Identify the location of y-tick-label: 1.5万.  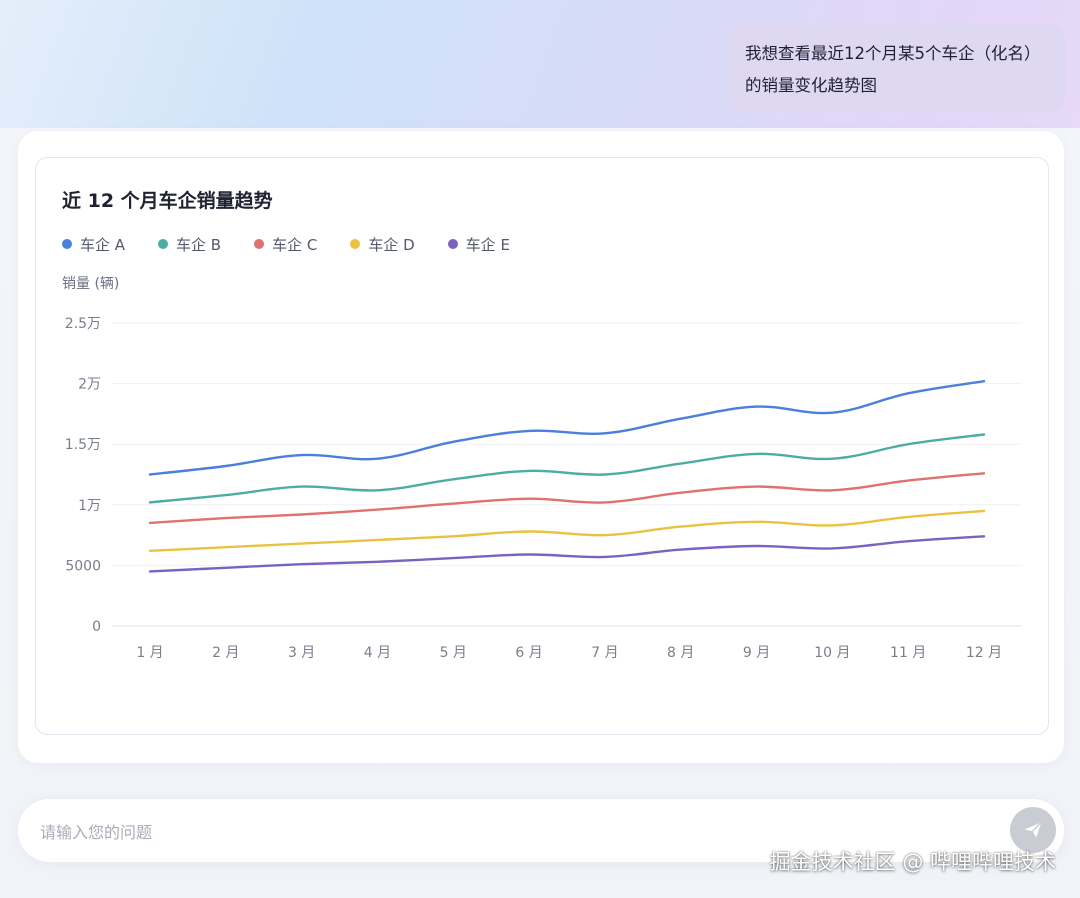
(83, 445).